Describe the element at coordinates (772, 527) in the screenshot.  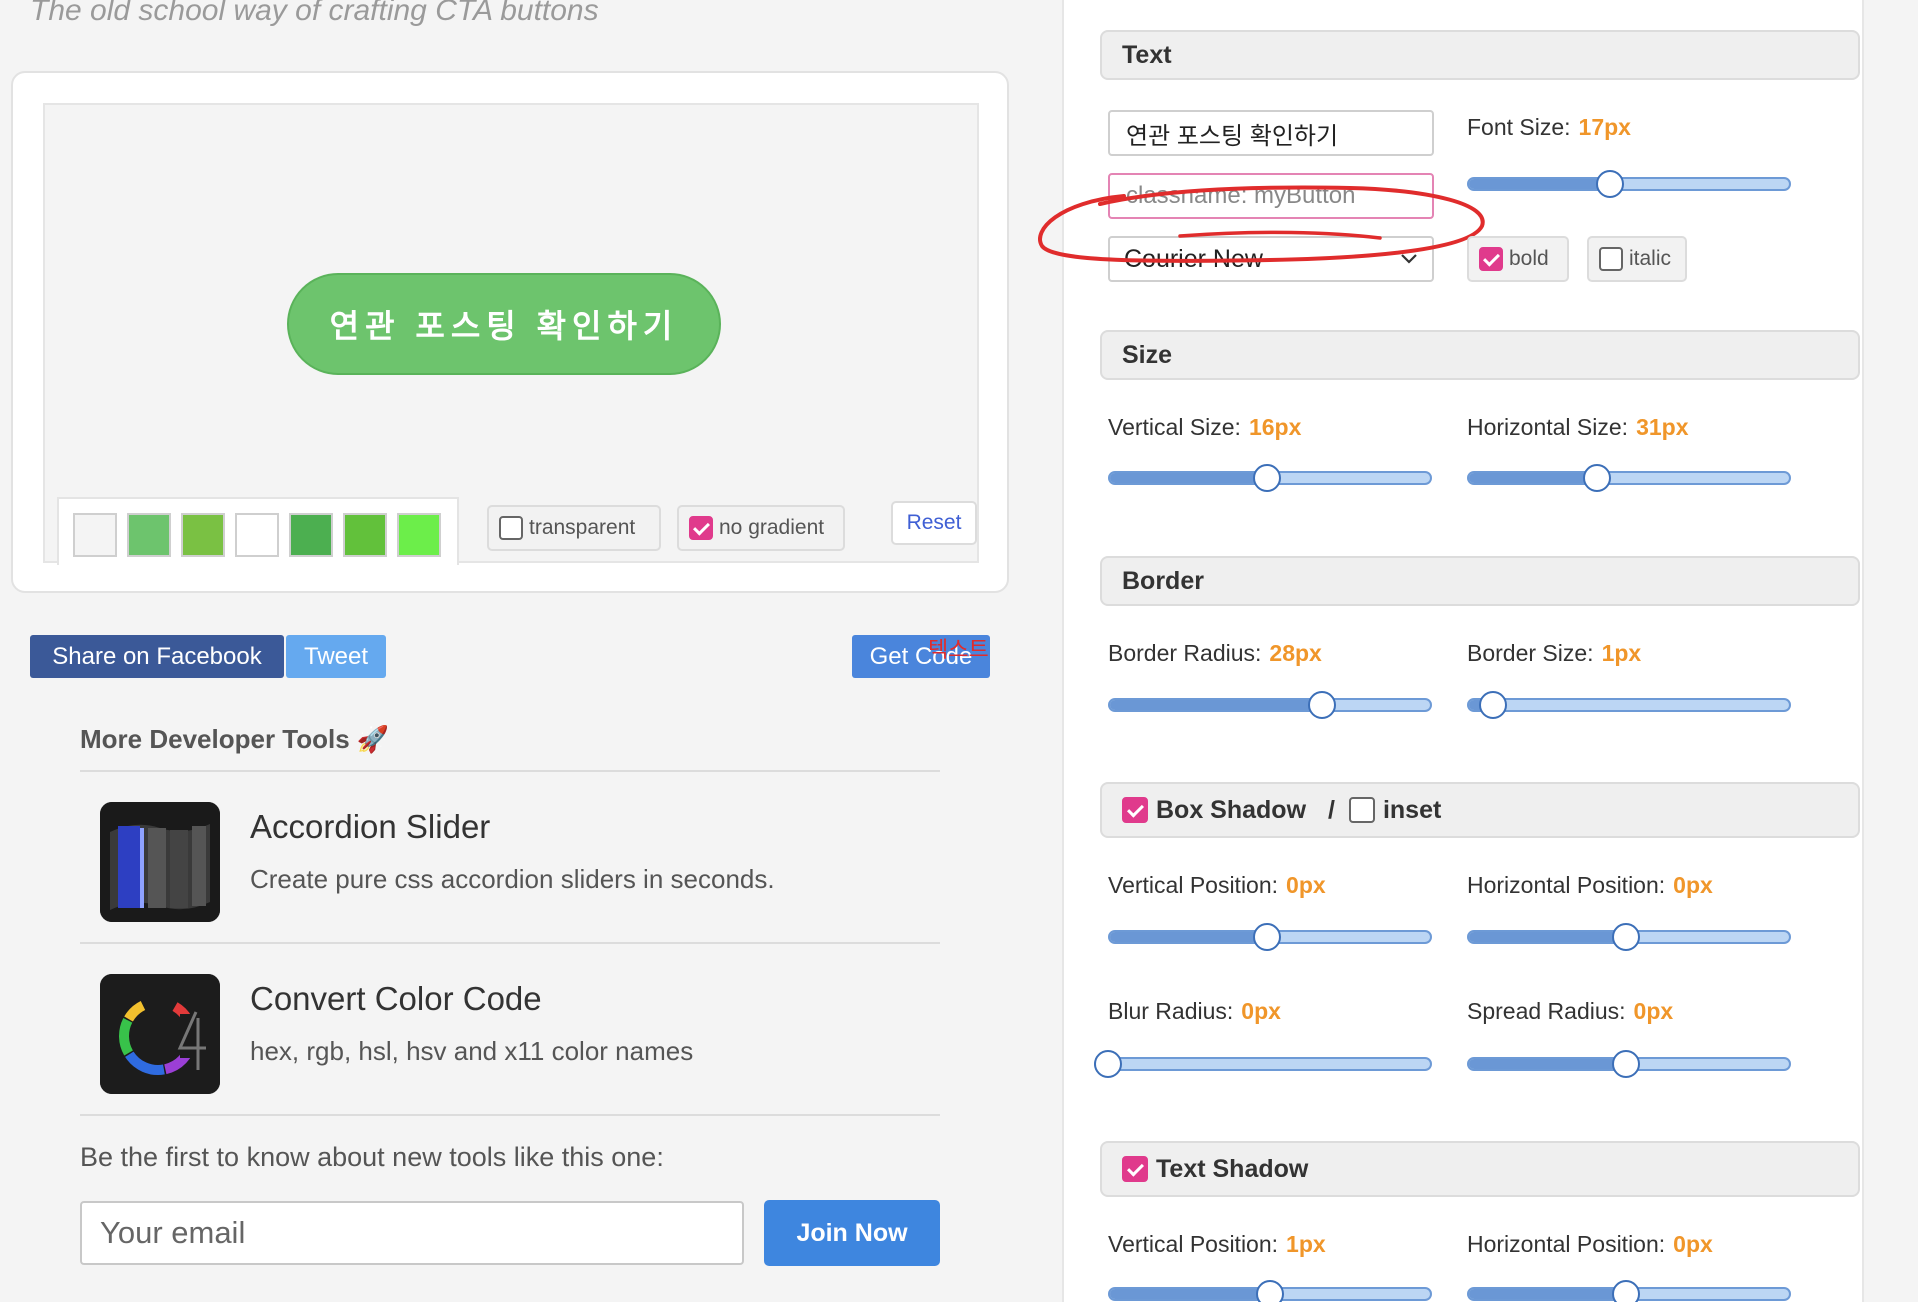
I see `no-gradient-label: no gradient` at that location.